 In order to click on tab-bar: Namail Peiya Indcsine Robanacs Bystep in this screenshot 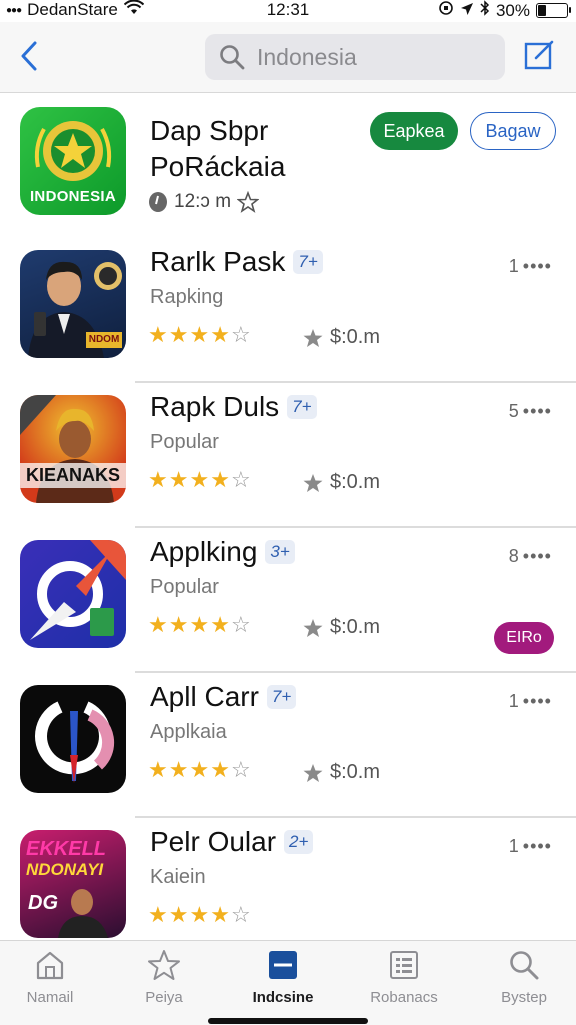, I will do `click(288, 982)`.